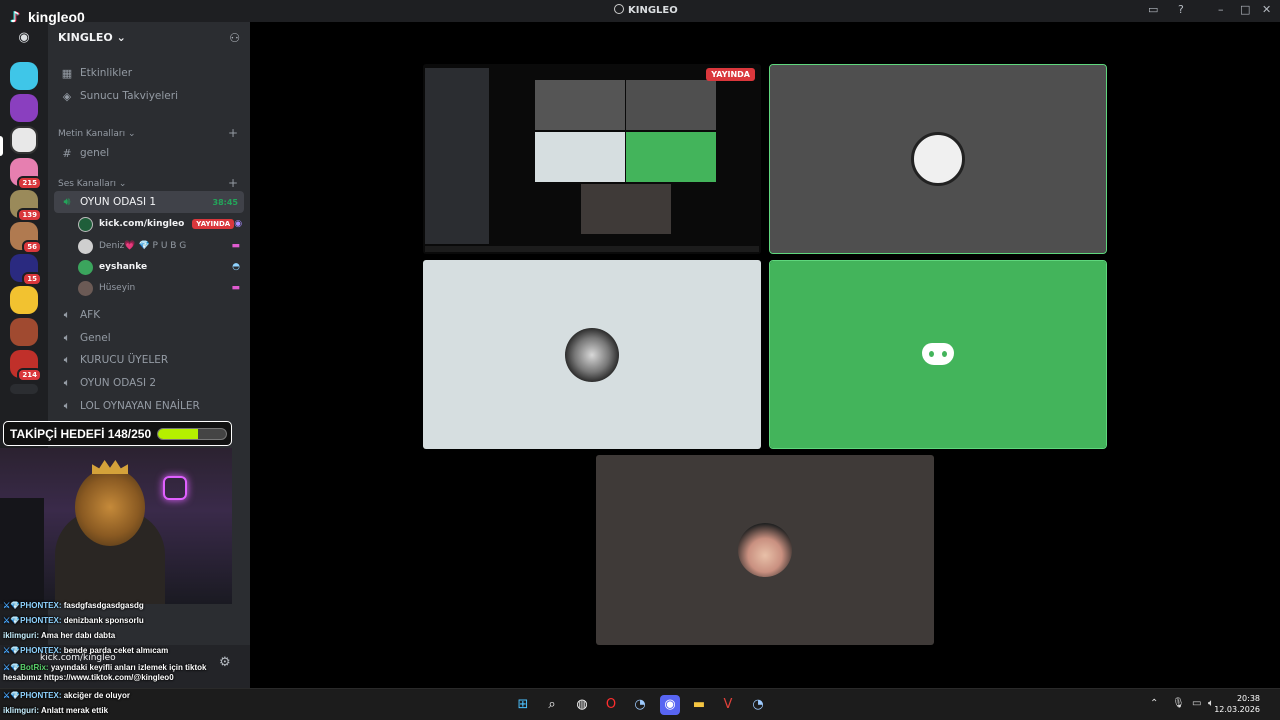 Image resolution: width=1280 pixels, height=720 pixels. I want to click on live-badge: YAYINDA, so click(213, 224).